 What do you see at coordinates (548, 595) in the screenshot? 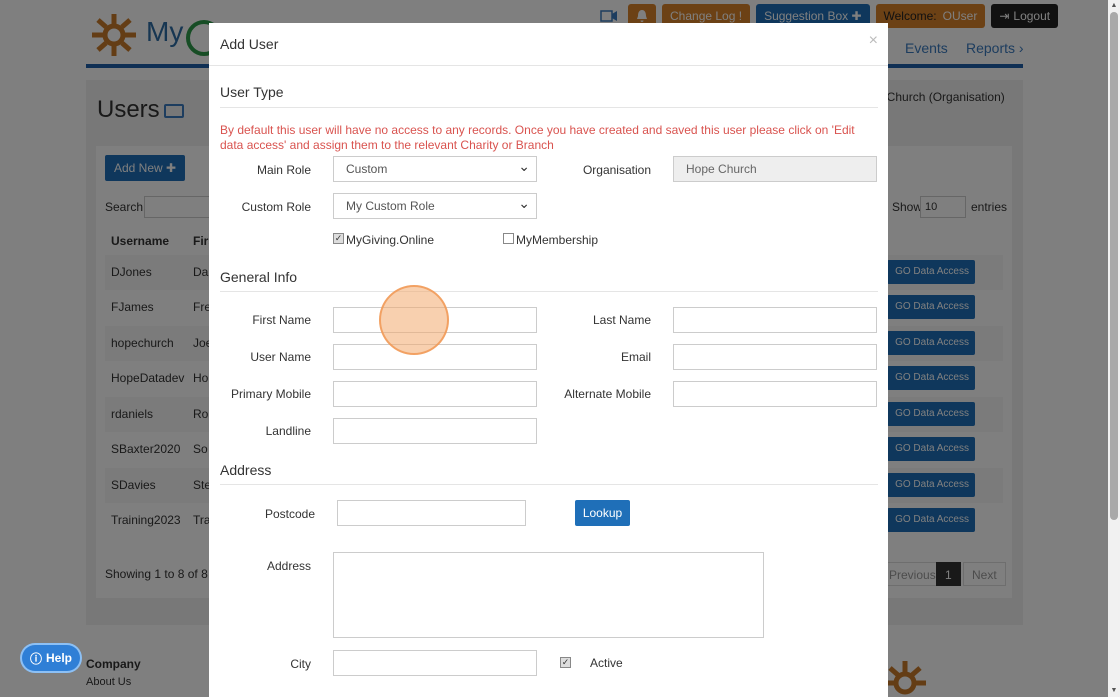
I see `address-textarea` at bounding box center [548, 595].